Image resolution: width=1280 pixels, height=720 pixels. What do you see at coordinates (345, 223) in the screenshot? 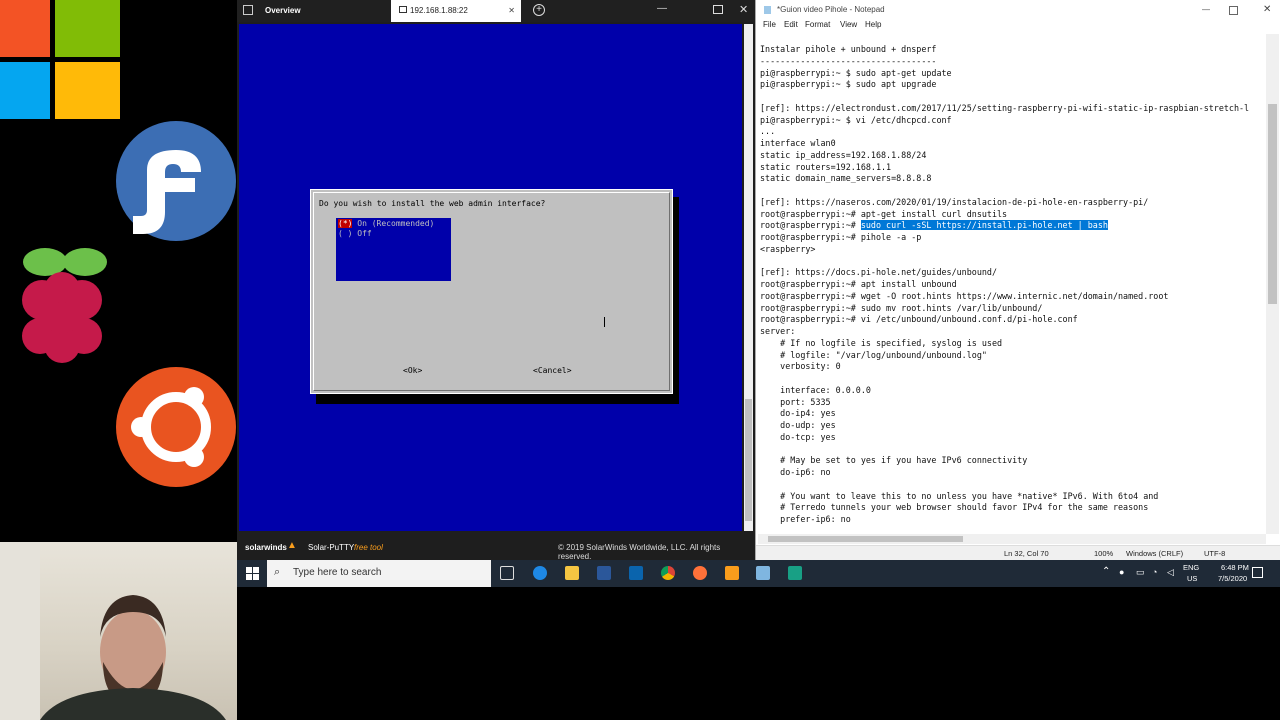
I see `option-on-marker: (*)` at bounding box center [345, 223].